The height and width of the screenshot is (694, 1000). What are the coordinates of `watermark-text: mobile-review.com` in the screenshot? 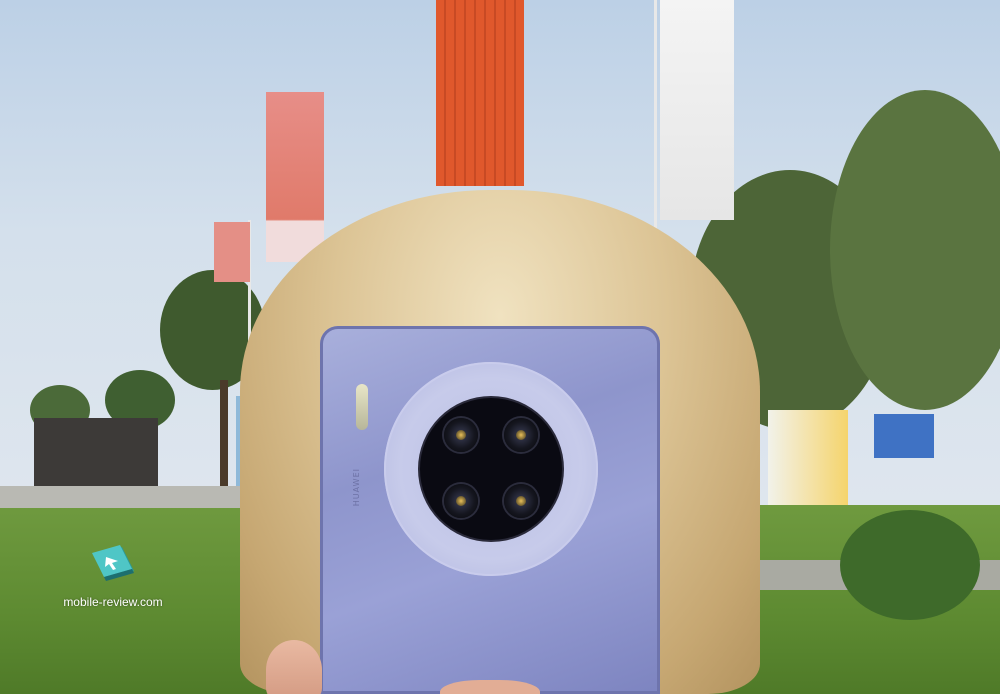 It's located at (113, 602).